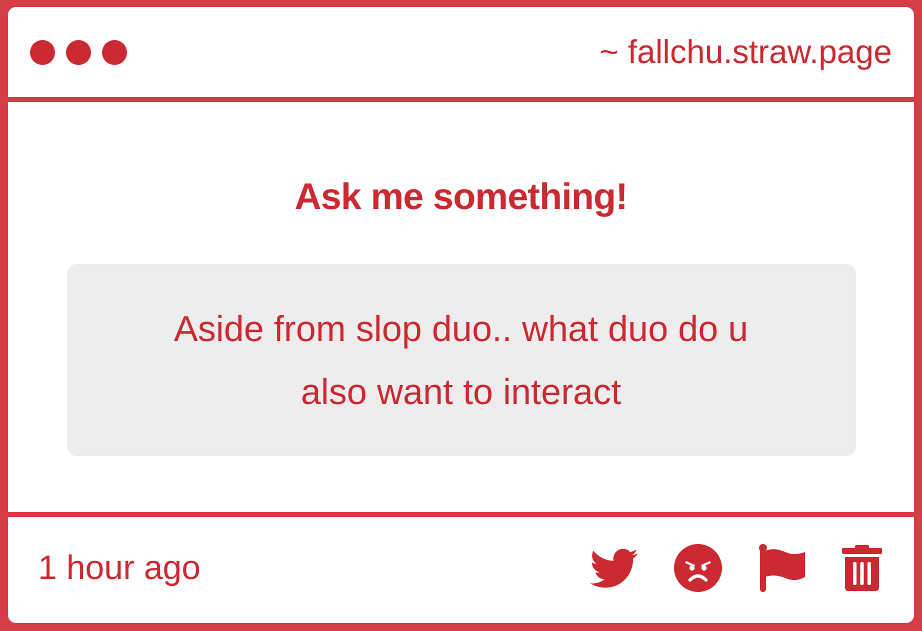  What do you see at coordinates (119, 568) in the screenshot?
I see `timestamp: 1 hour ago` at bounding box center [119, 568].